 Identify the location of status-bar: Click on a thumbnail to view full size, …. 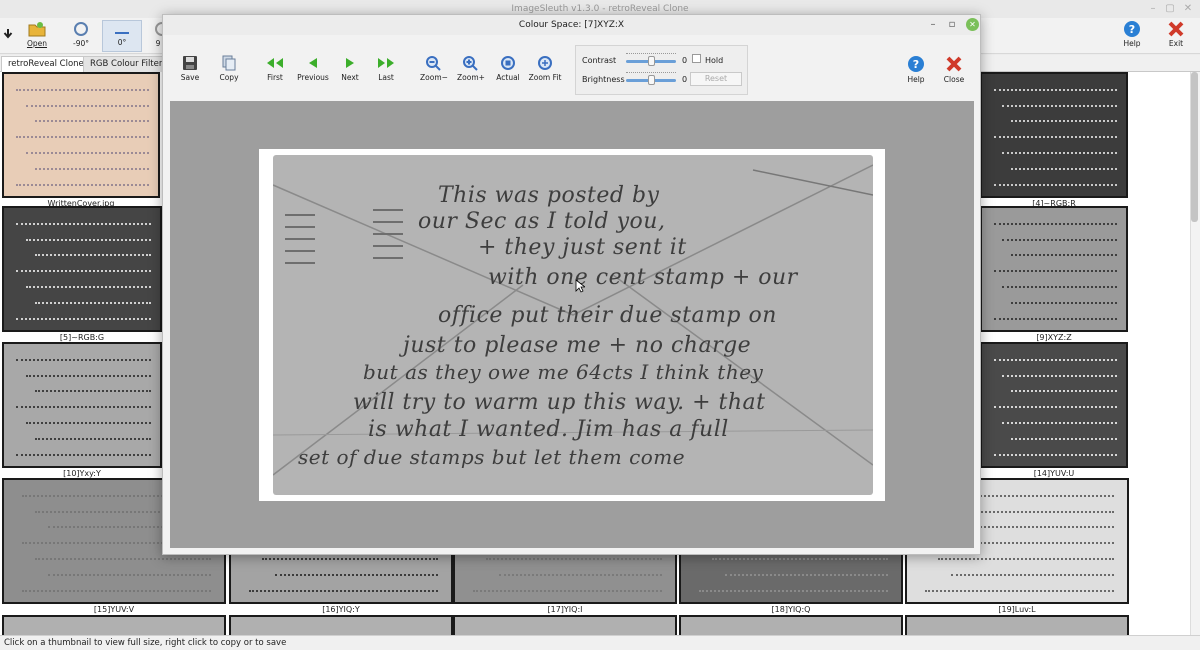
(600, 642).